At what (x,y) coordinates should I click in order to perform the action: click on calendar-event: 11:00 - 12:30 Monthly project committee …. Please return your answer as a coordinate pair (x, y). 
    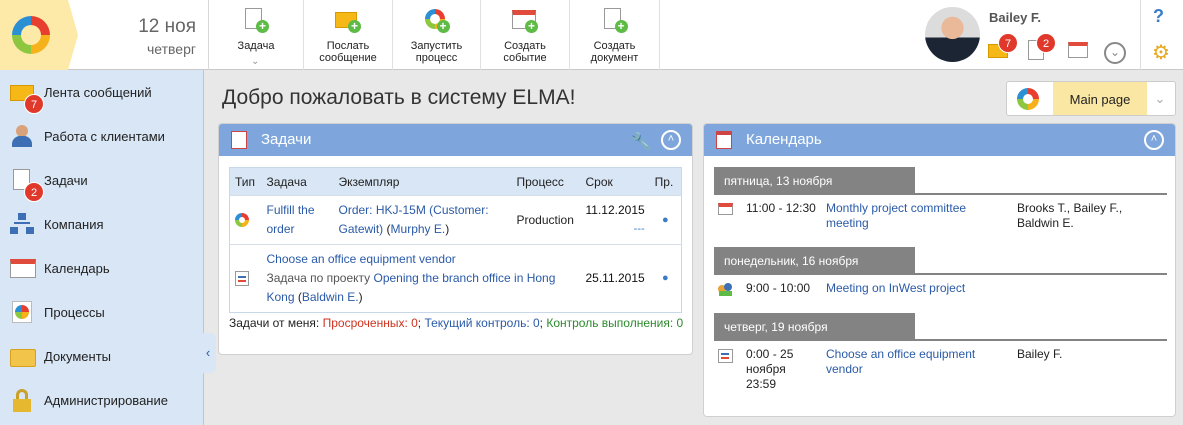
    Looking at the image, I should click on (943, 218).